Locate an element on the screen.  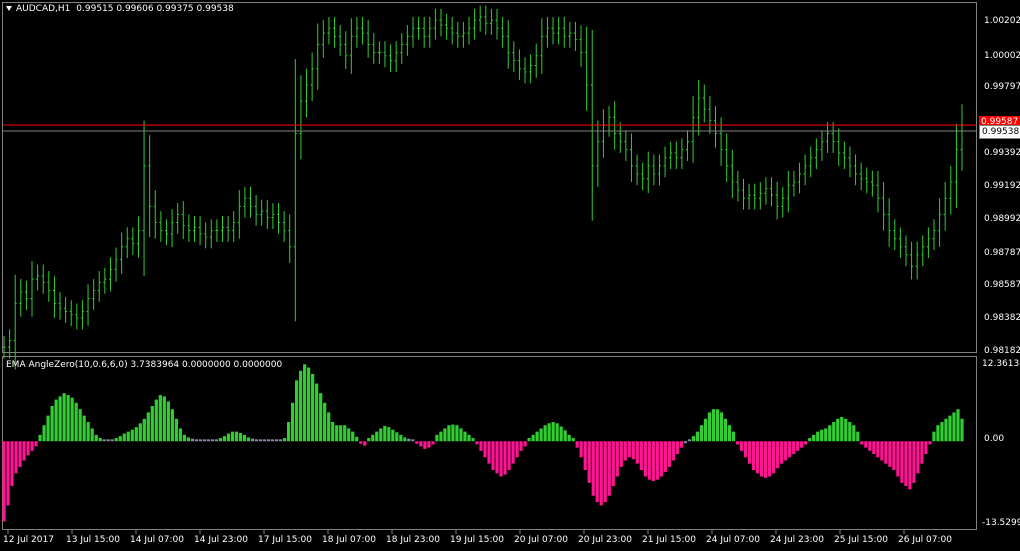
symbol-label: AUDCAD,H1 is located at coordinates (43, 9).